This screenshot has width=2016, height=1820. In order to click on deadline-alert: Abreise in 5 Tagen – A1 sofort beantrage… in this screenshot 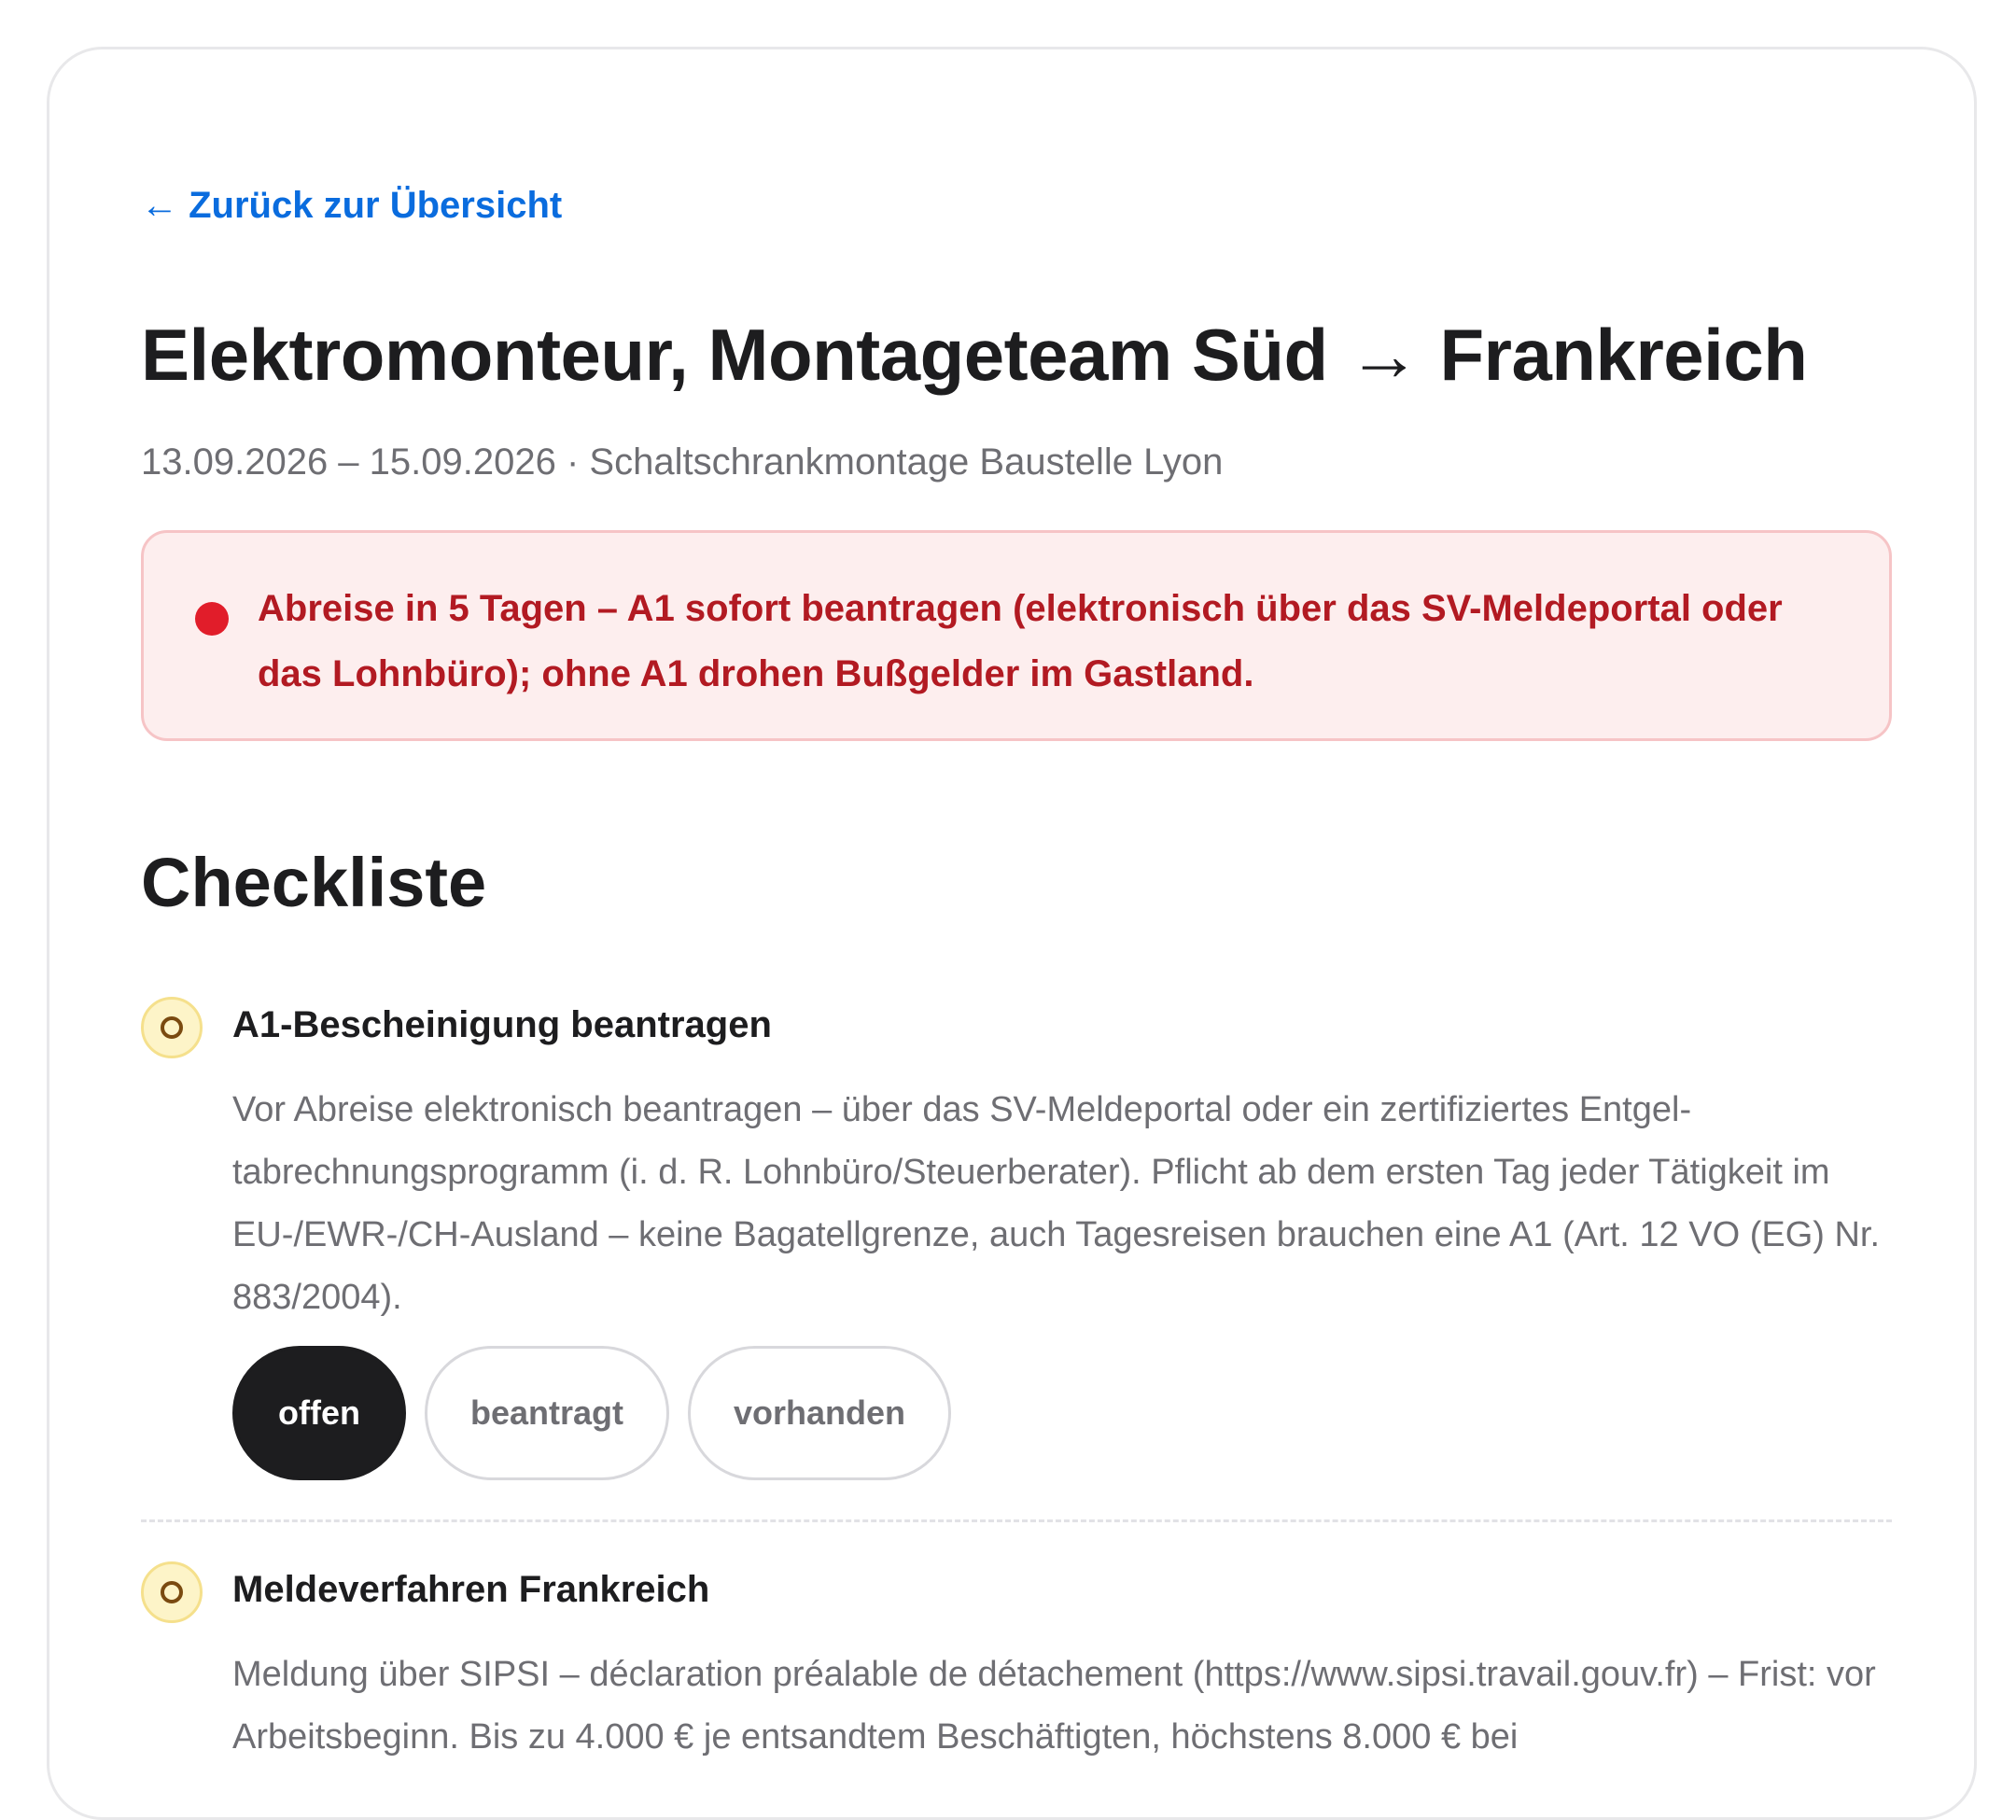, I will do `click(1016, 635)`.